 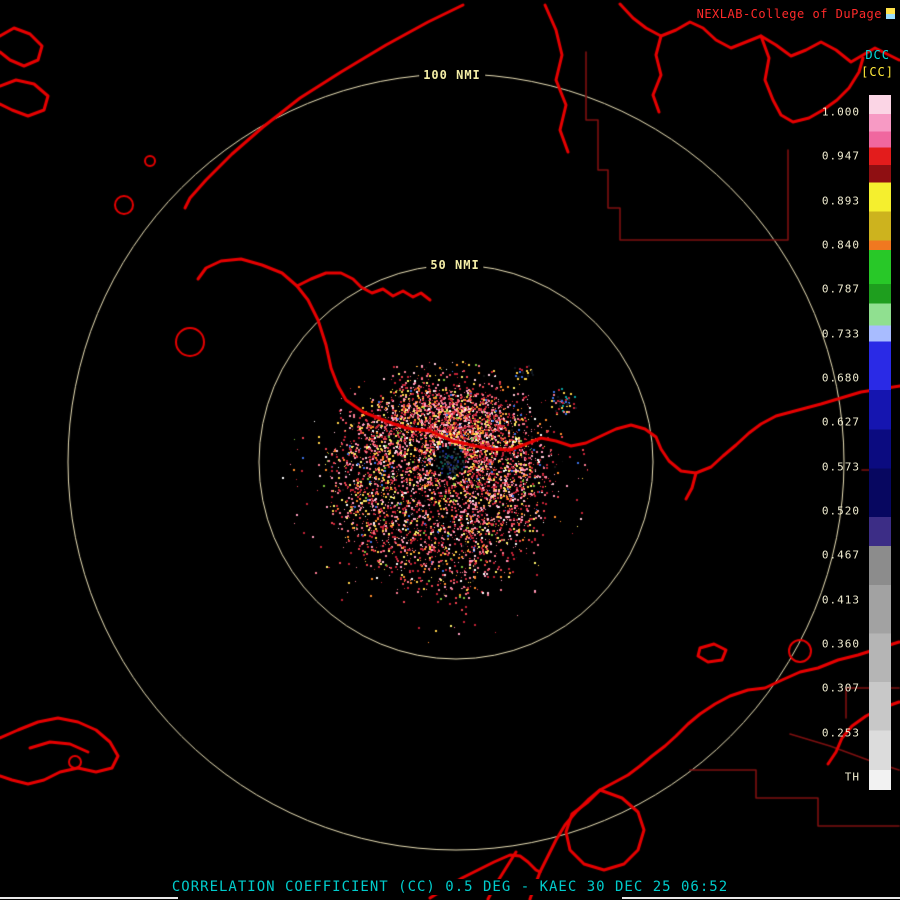 I want to click on station-glyph, so click(x=890, y=13).